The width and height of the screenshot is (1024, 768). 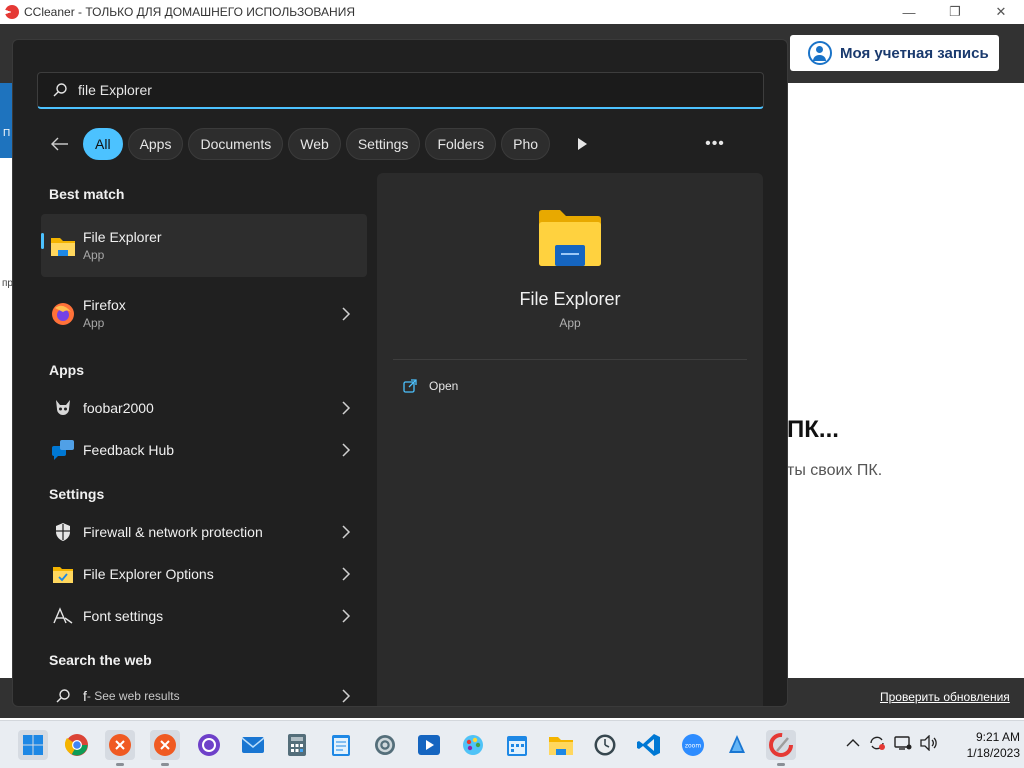 I want to click on windows-icon, so click(x=33, y=745).